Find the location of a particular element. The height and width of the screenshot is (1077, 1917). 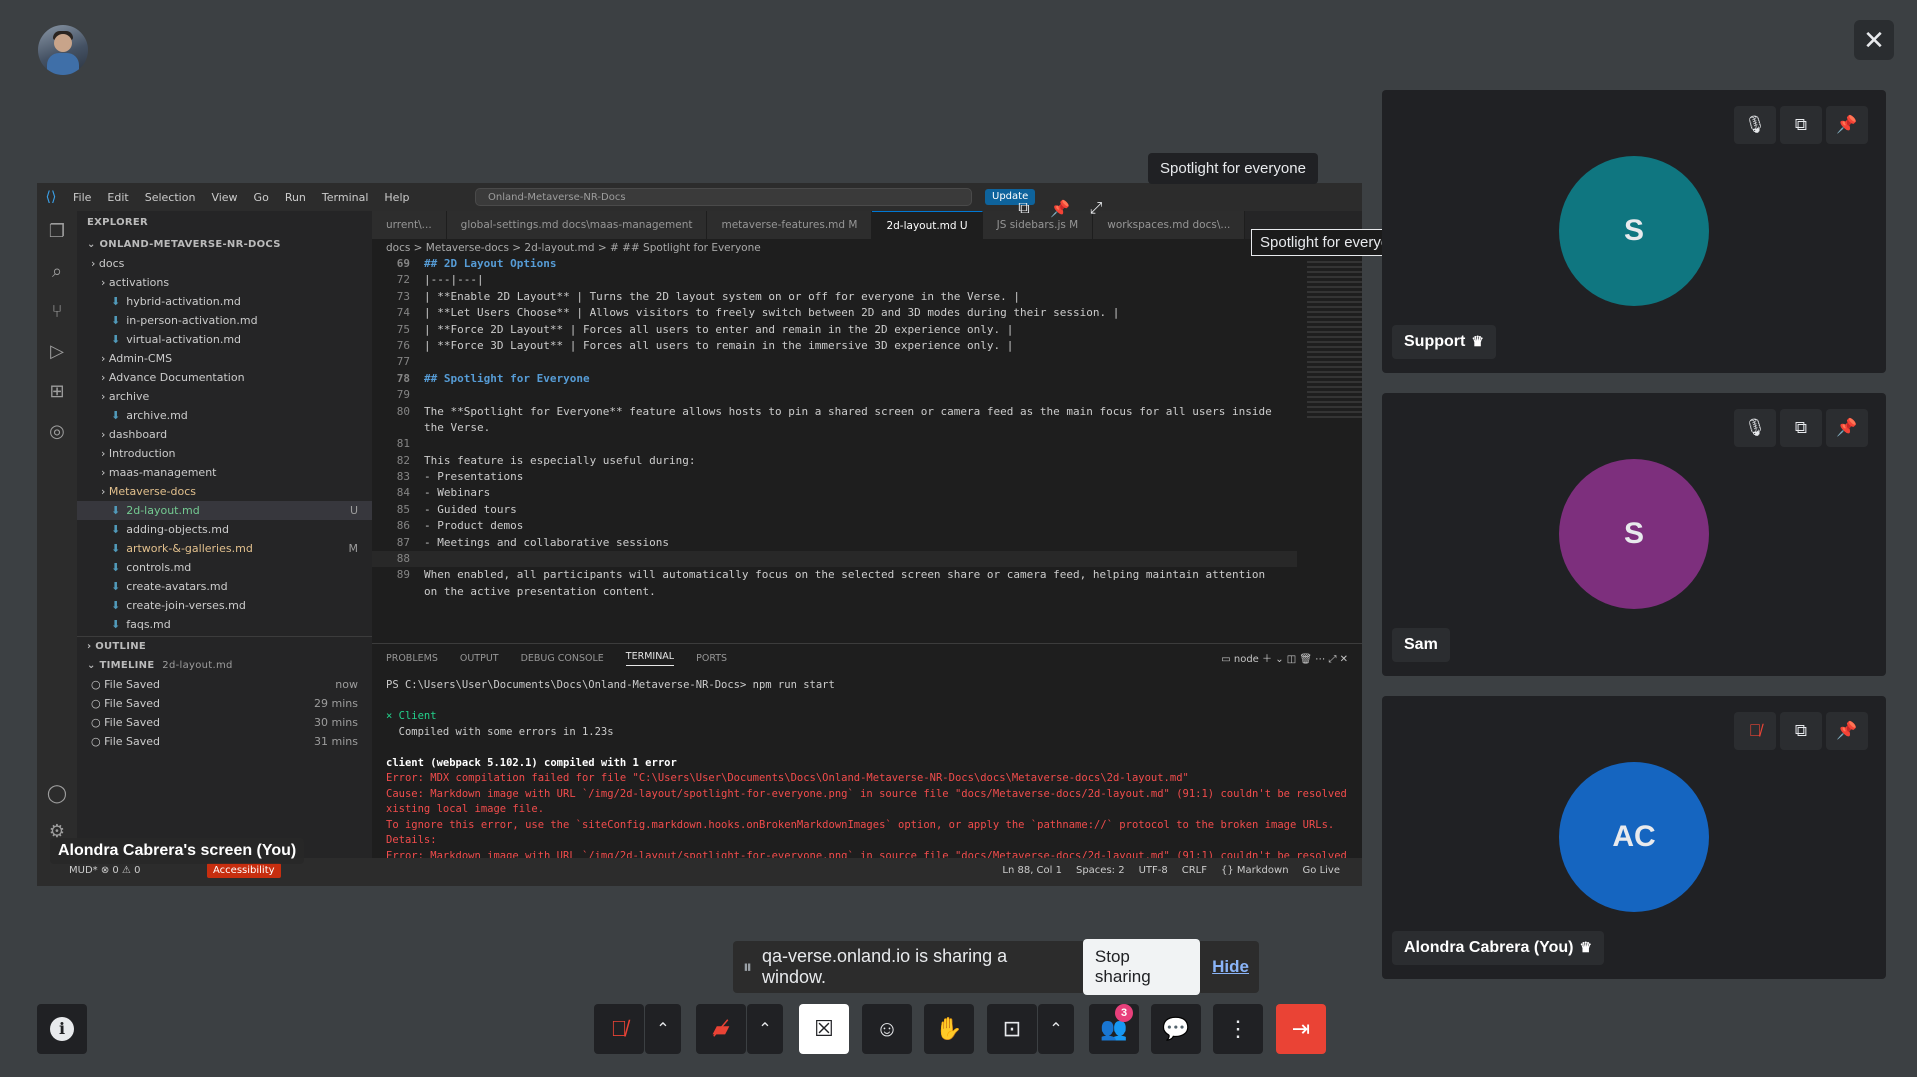

tree-folder: › activations is located at coordinates (224, 282).